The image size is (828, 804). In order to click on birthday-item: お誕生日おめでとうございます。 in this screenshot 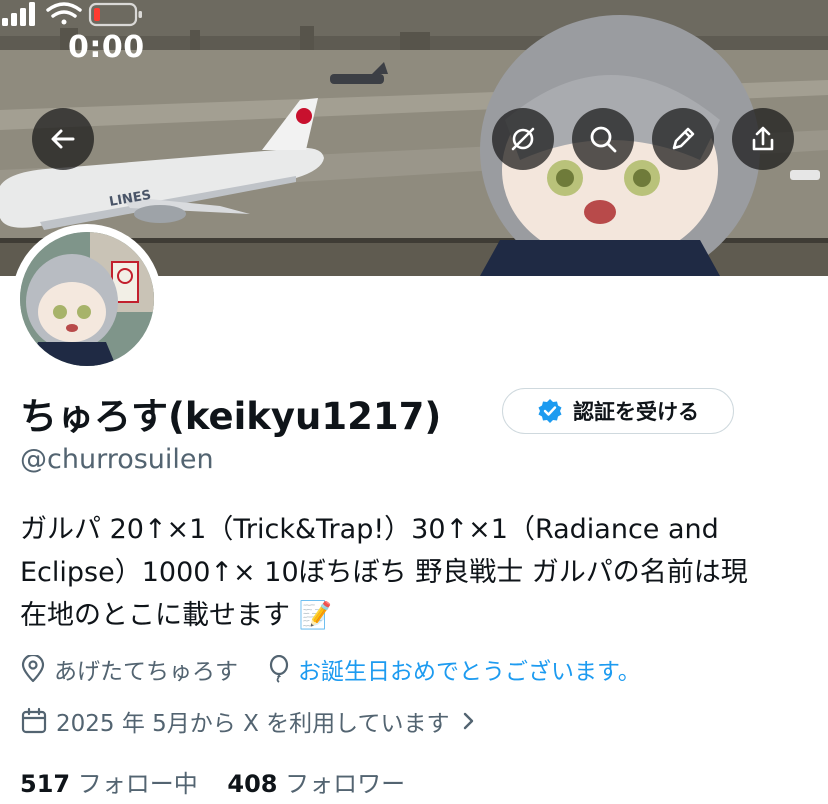, I will do `click(454, 669)`.